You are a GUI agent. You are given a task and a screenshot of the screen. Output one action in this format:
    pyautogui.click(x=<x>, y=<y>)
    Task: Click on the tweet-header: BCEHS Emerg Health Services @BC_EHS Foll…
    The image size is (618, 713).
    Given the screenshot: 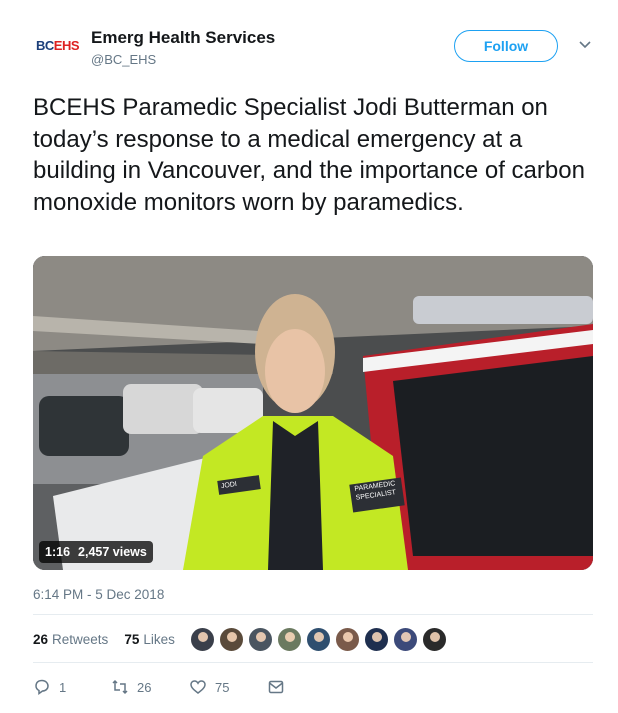 What is the action you would take?
    pyautogui.click(x=309, y=40)
    